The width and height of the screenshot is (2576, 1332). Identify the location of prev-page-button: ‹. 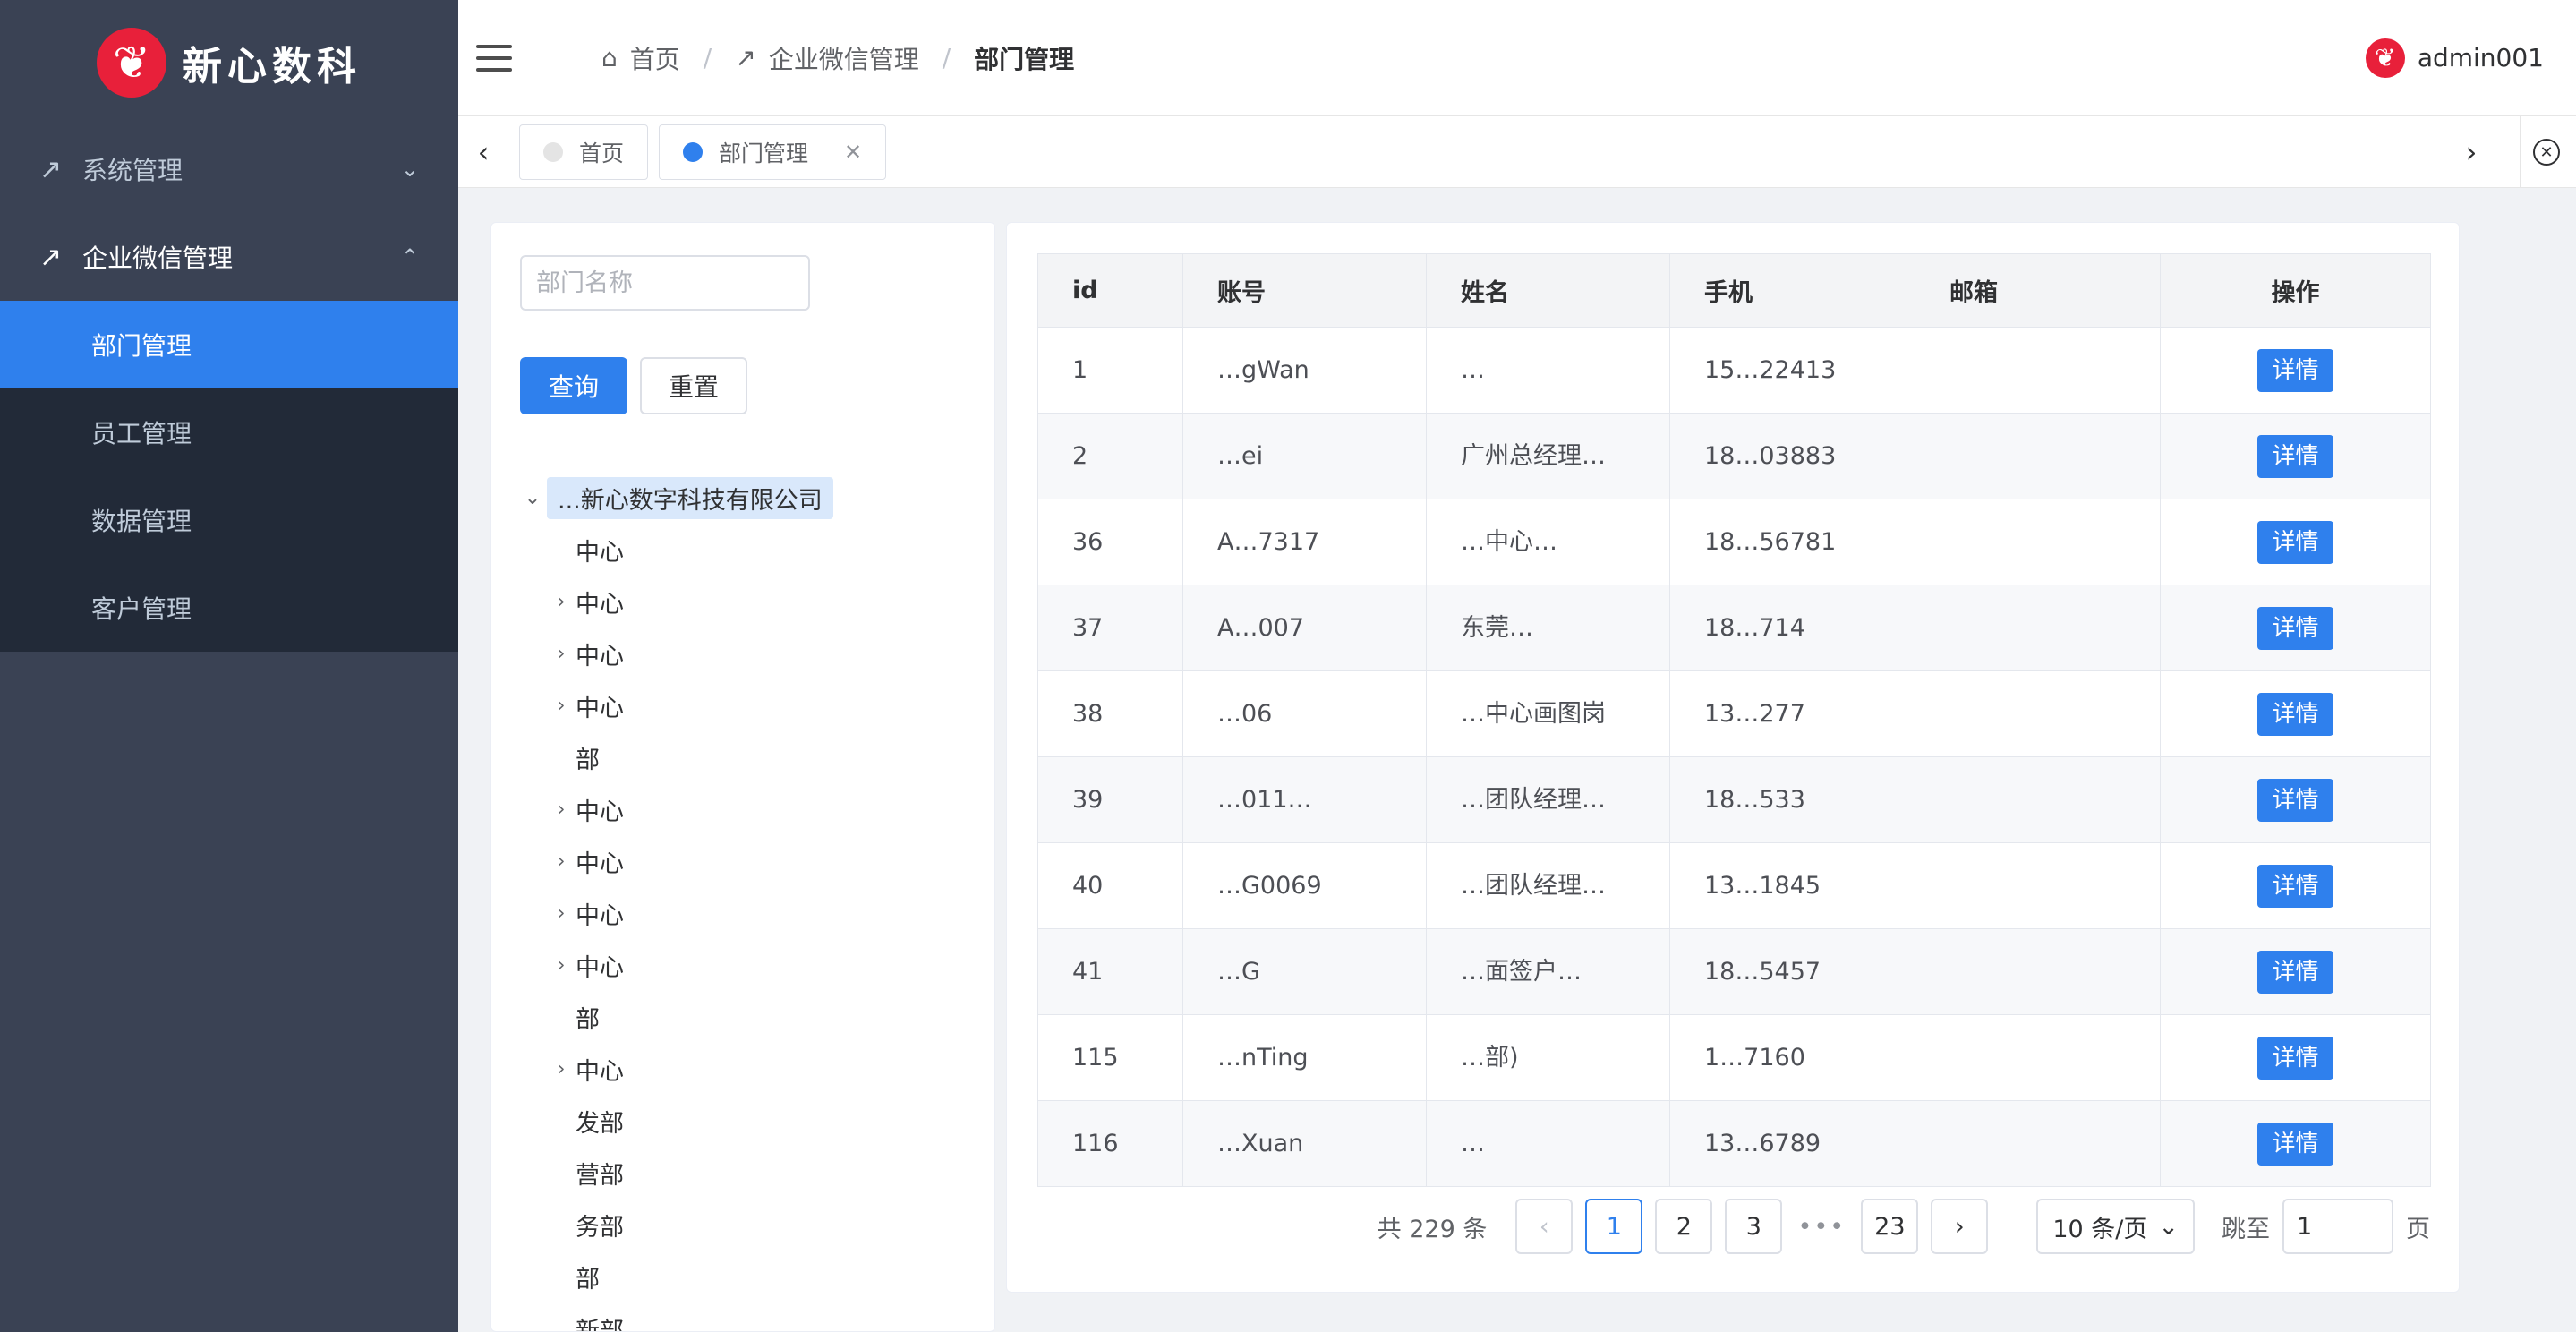
(1544, 1226).